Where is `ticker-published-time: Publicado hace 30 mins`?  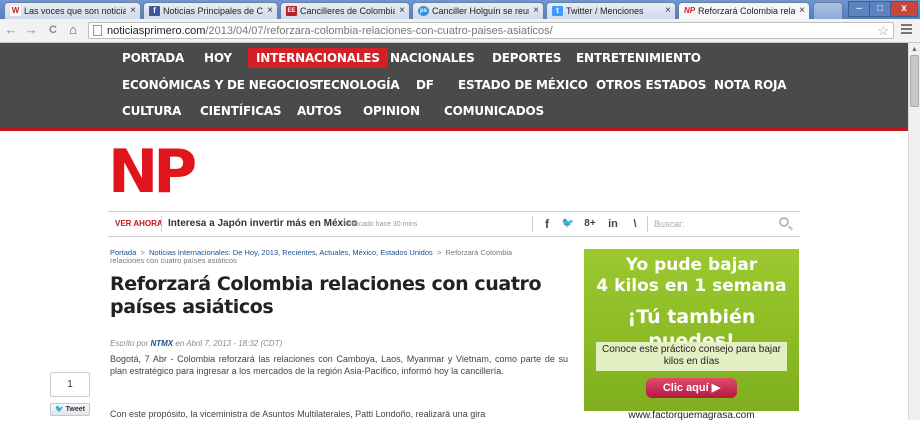 ticker-published-time: Publicado hace 30 mins is located at coordinates (380, 224).